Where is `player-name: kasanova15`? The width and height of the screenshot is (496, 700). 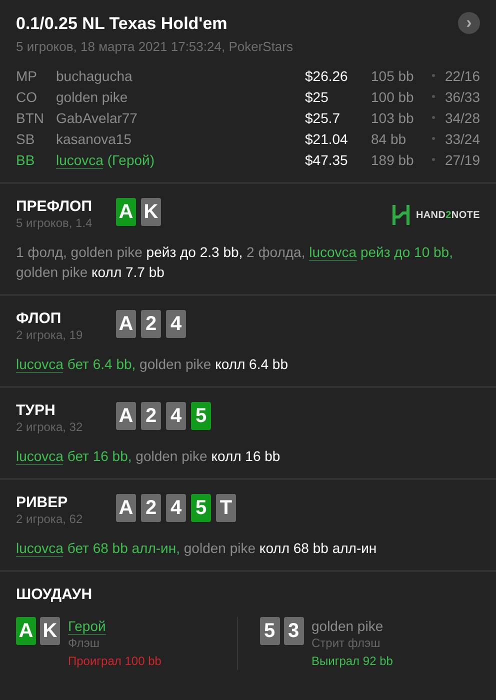 player-name: kasanova15 is located at coordinates (94, 138).